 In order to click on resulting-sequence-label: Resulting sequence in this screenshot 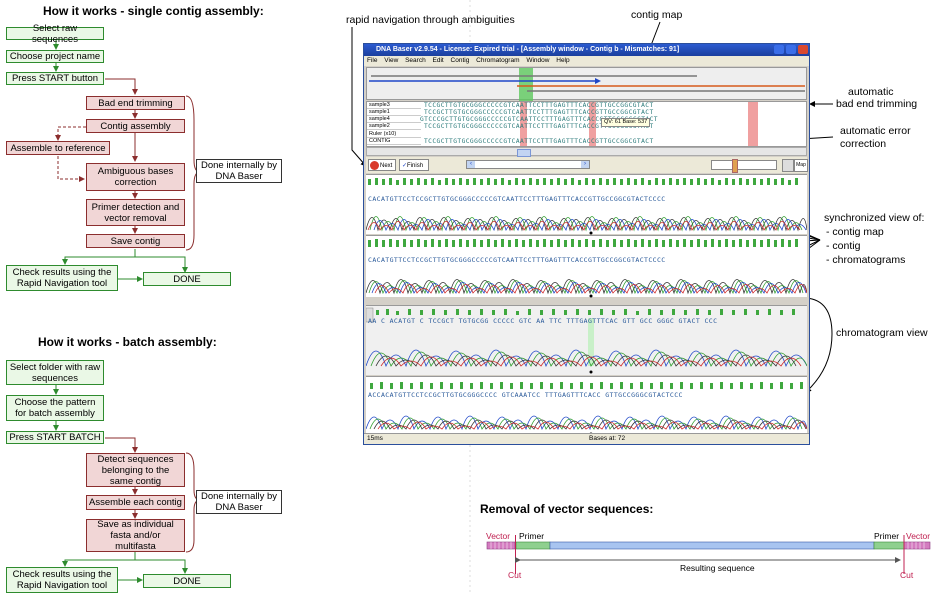, I will do `click(717, 568)`.